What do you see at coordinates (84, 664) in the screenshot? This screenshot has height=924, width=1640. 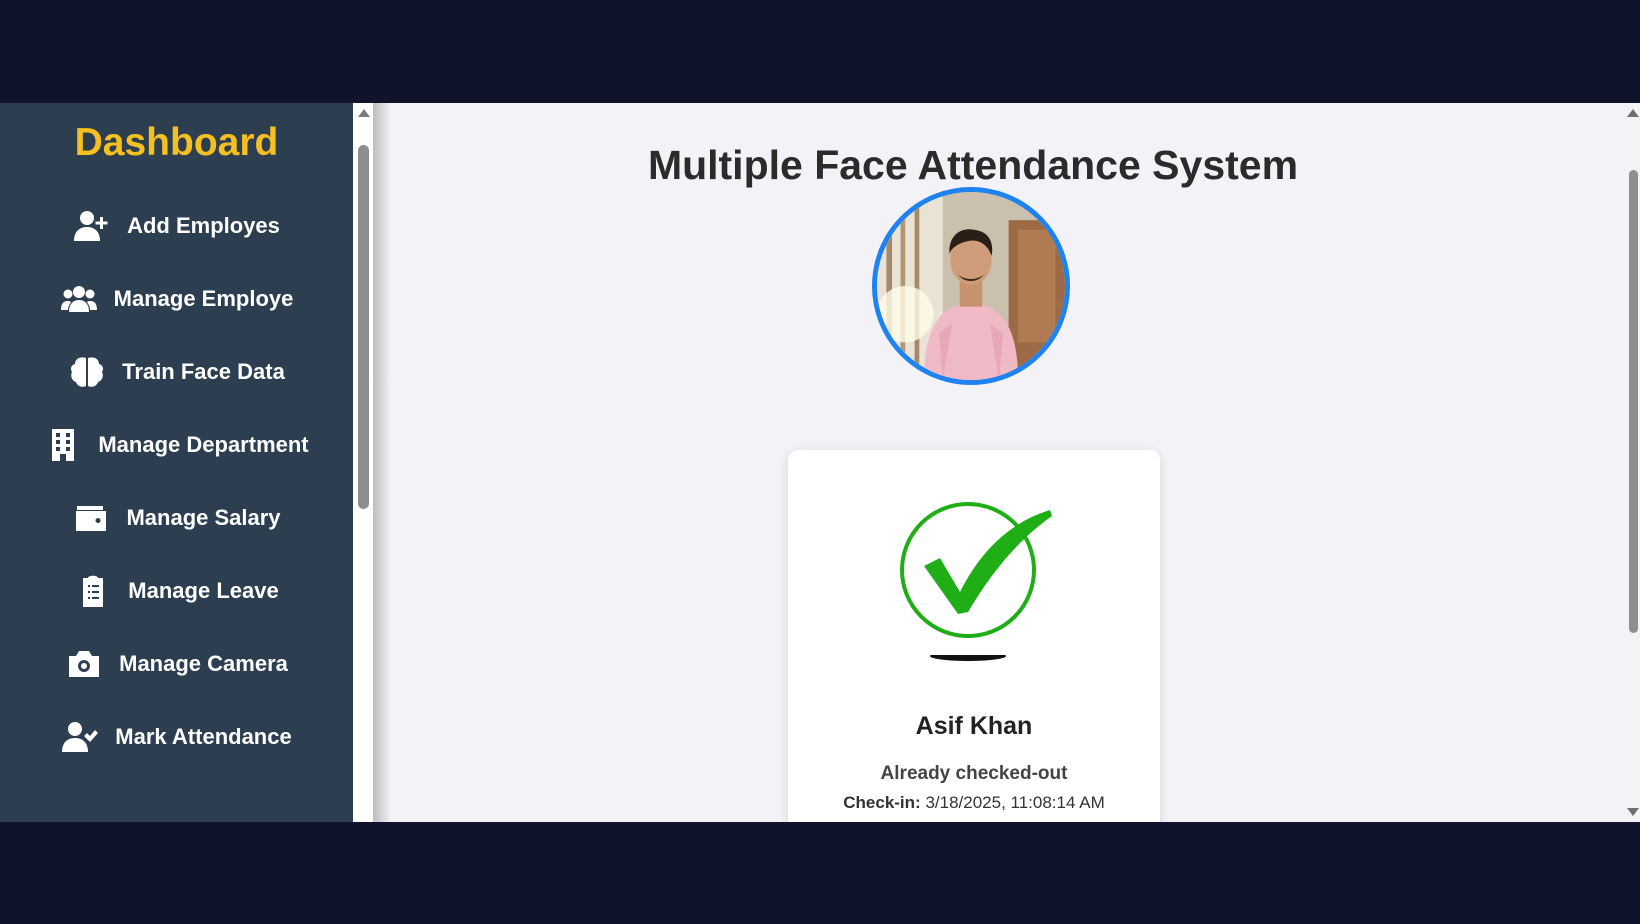 I see `camera-icon` at bounding box center [84, 664].